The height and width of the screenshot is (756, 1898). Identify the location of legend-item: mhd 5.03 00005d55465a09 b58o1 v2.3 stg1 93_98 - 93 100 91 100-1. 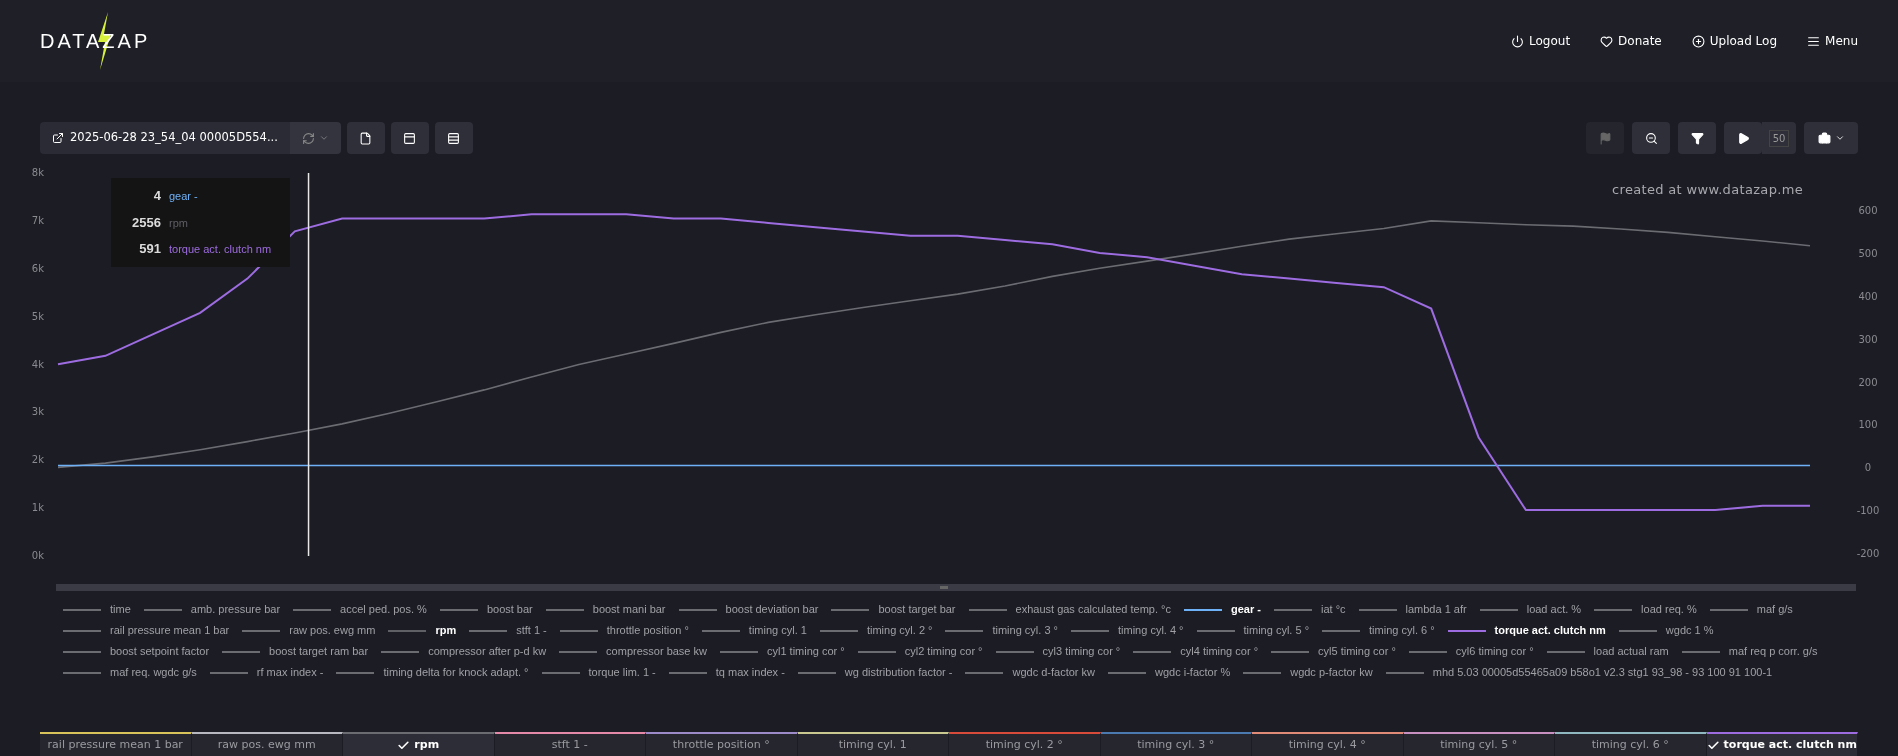
(1579, 672).